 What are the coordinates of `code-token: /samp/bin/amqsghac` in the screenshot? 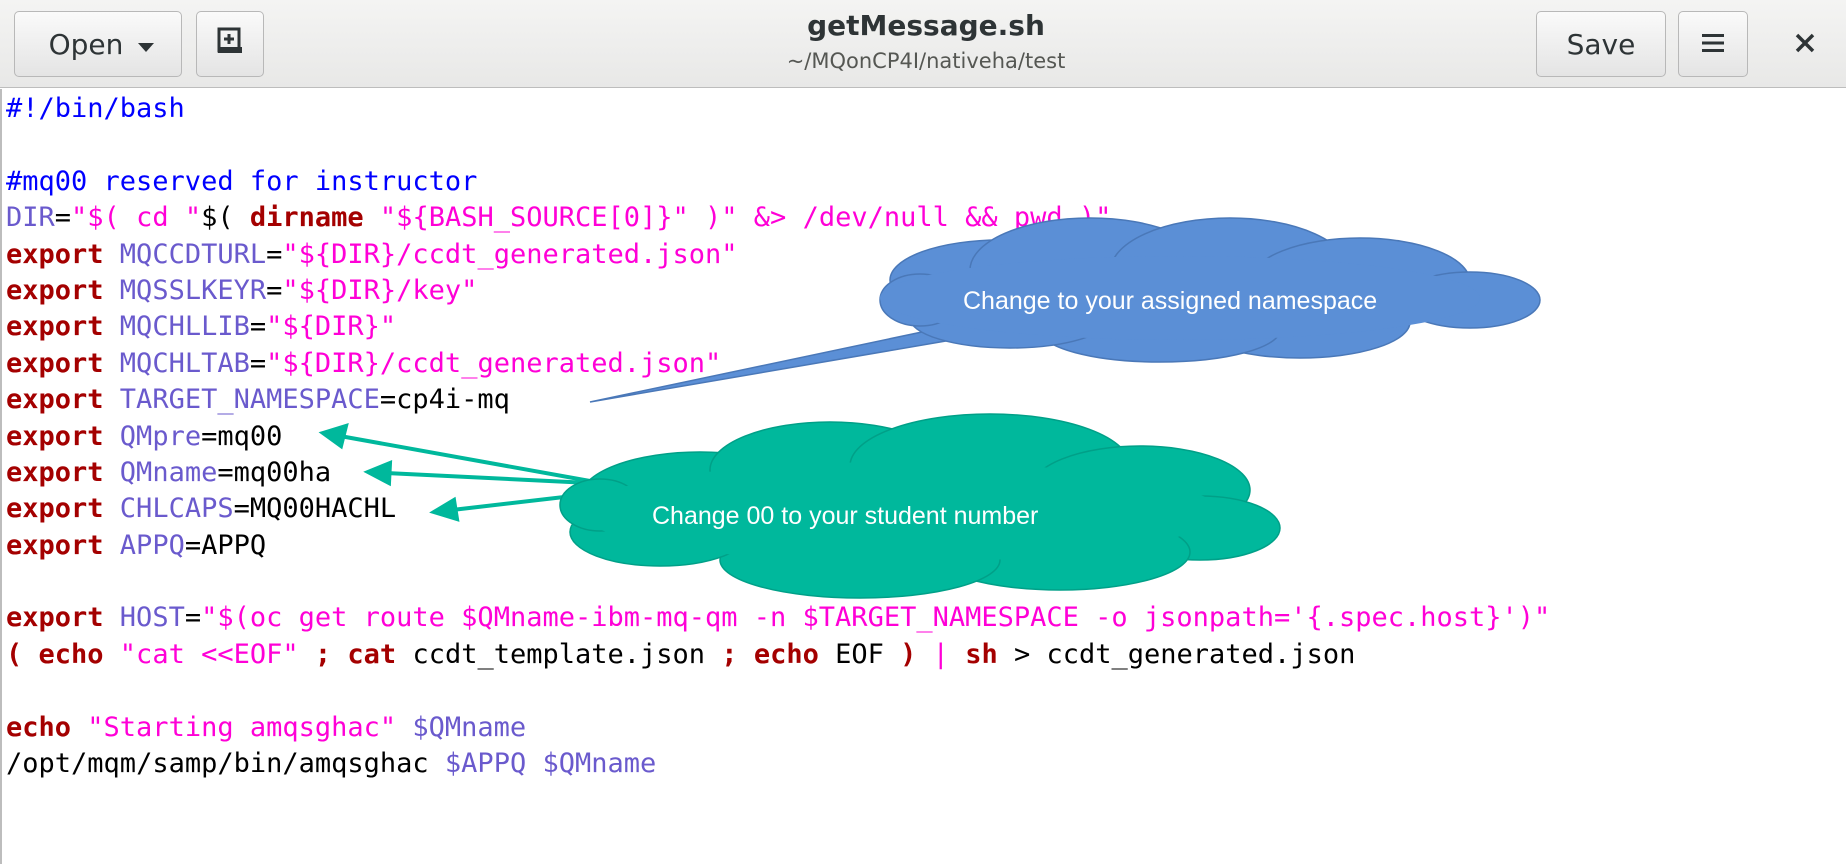 It's located at (290, 764).